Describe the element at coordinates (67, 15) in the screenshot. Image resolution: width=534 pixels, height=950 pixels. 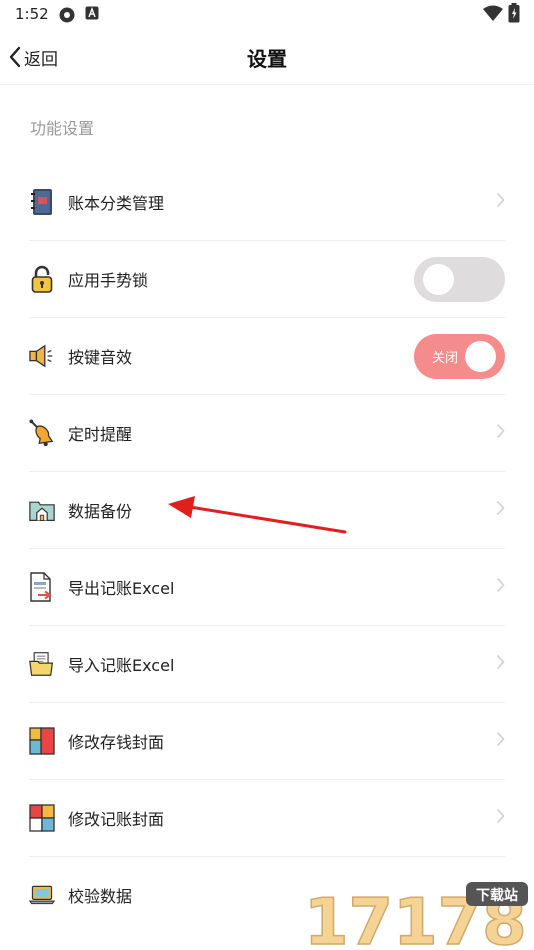
I see `app-notification-icon` at that location.